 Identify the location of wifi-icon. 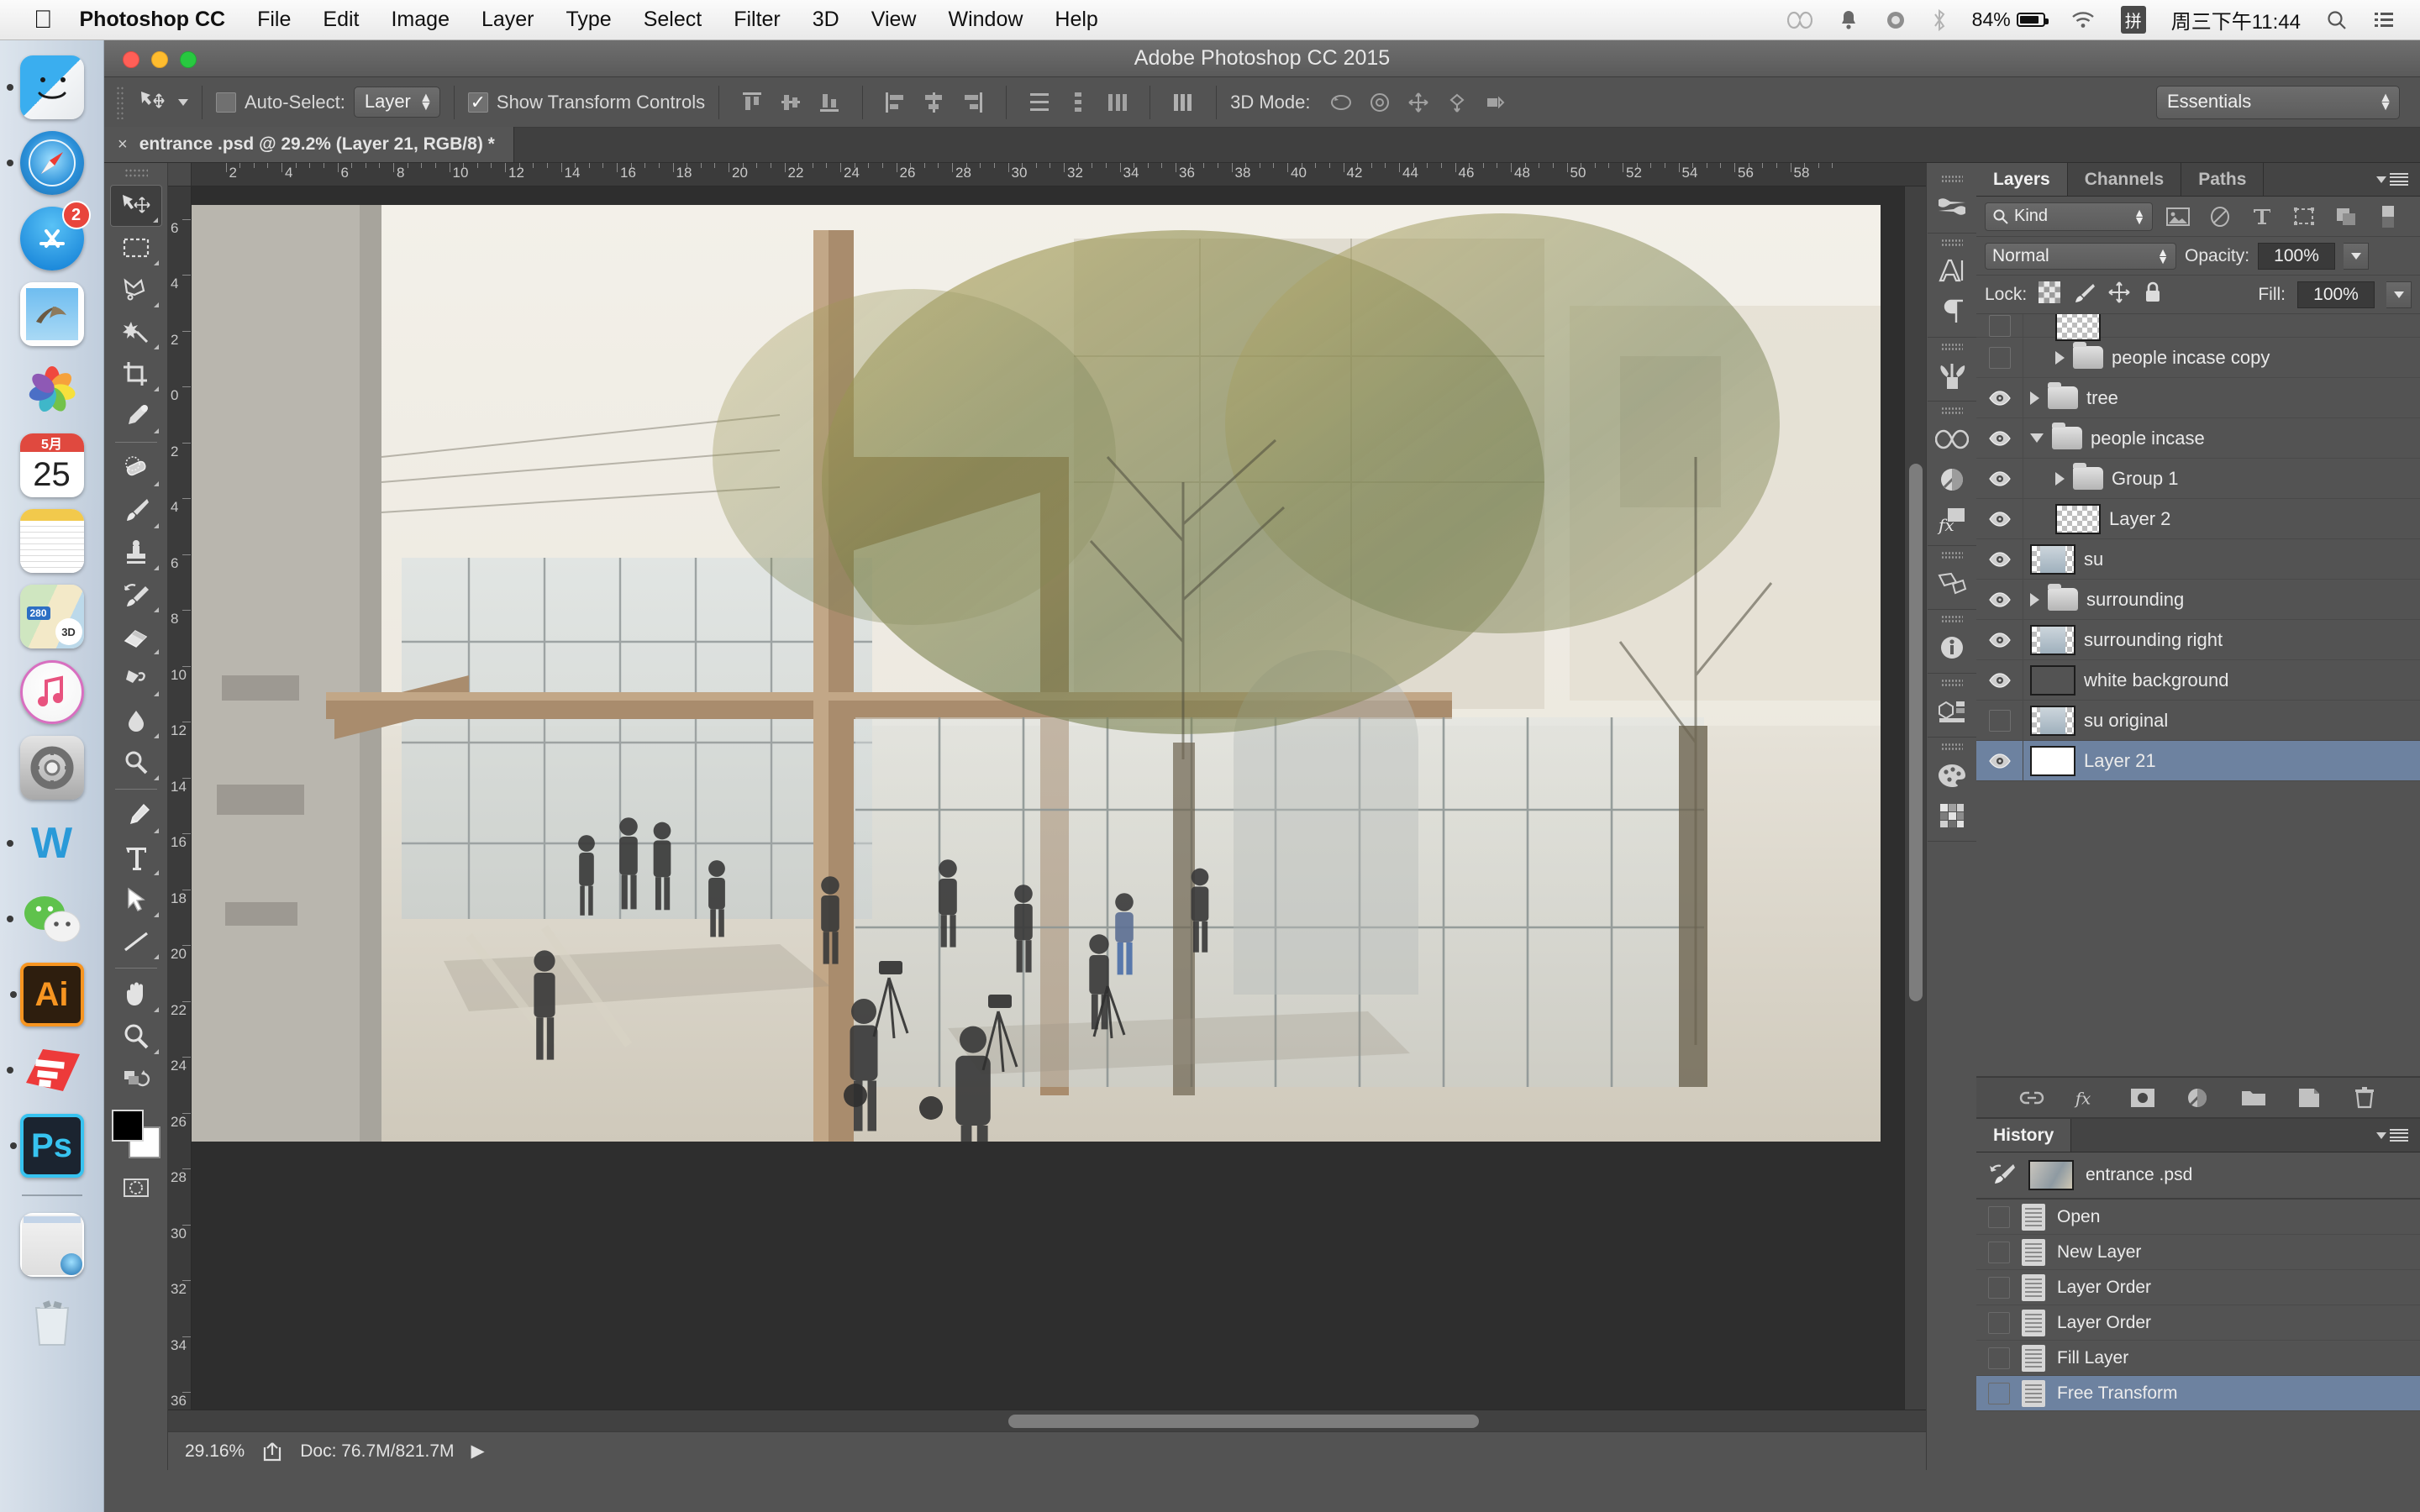
(2083, 20).